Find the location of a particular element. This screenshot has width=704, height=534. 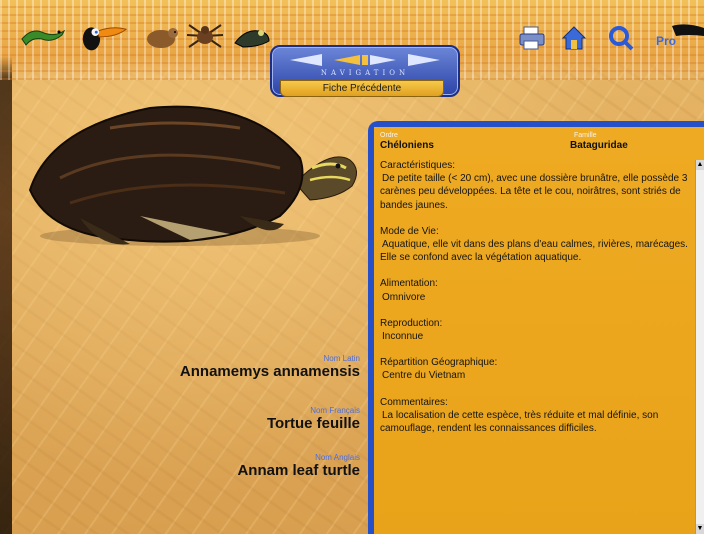

family-label: Famille is located at coordinates (585, 135).